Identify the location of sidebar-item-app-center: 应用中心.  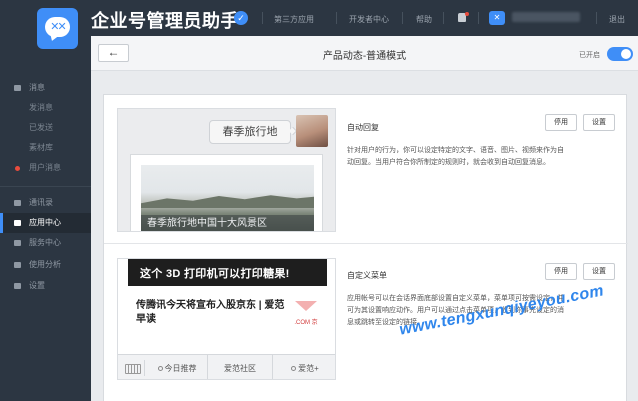
(45, 223).